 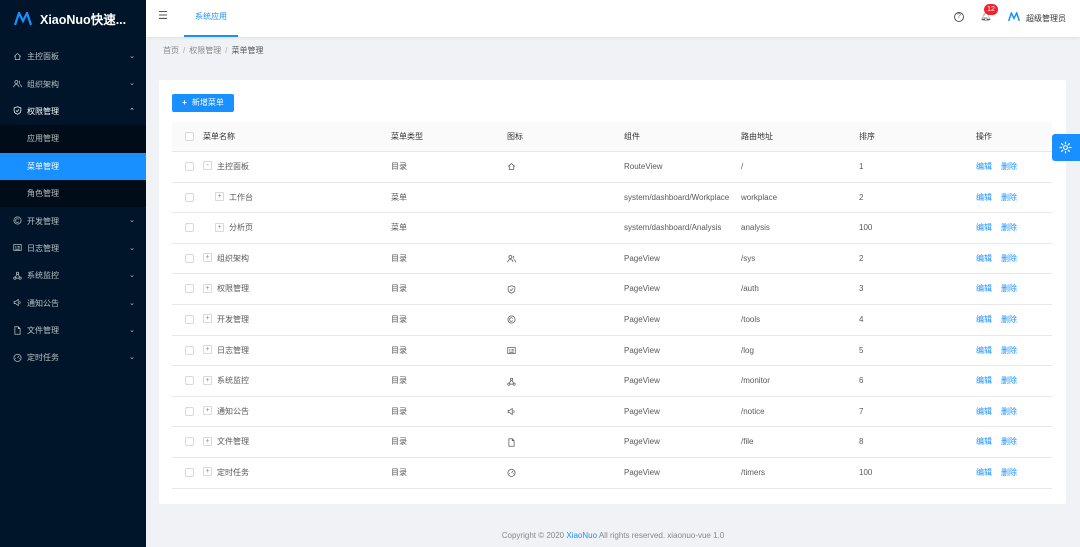 What do you see at coordinates (73, 220) in the screenshot?
I see `sidebar-item-3: 开发管理 ⌄` at bounding box center [73, 220].